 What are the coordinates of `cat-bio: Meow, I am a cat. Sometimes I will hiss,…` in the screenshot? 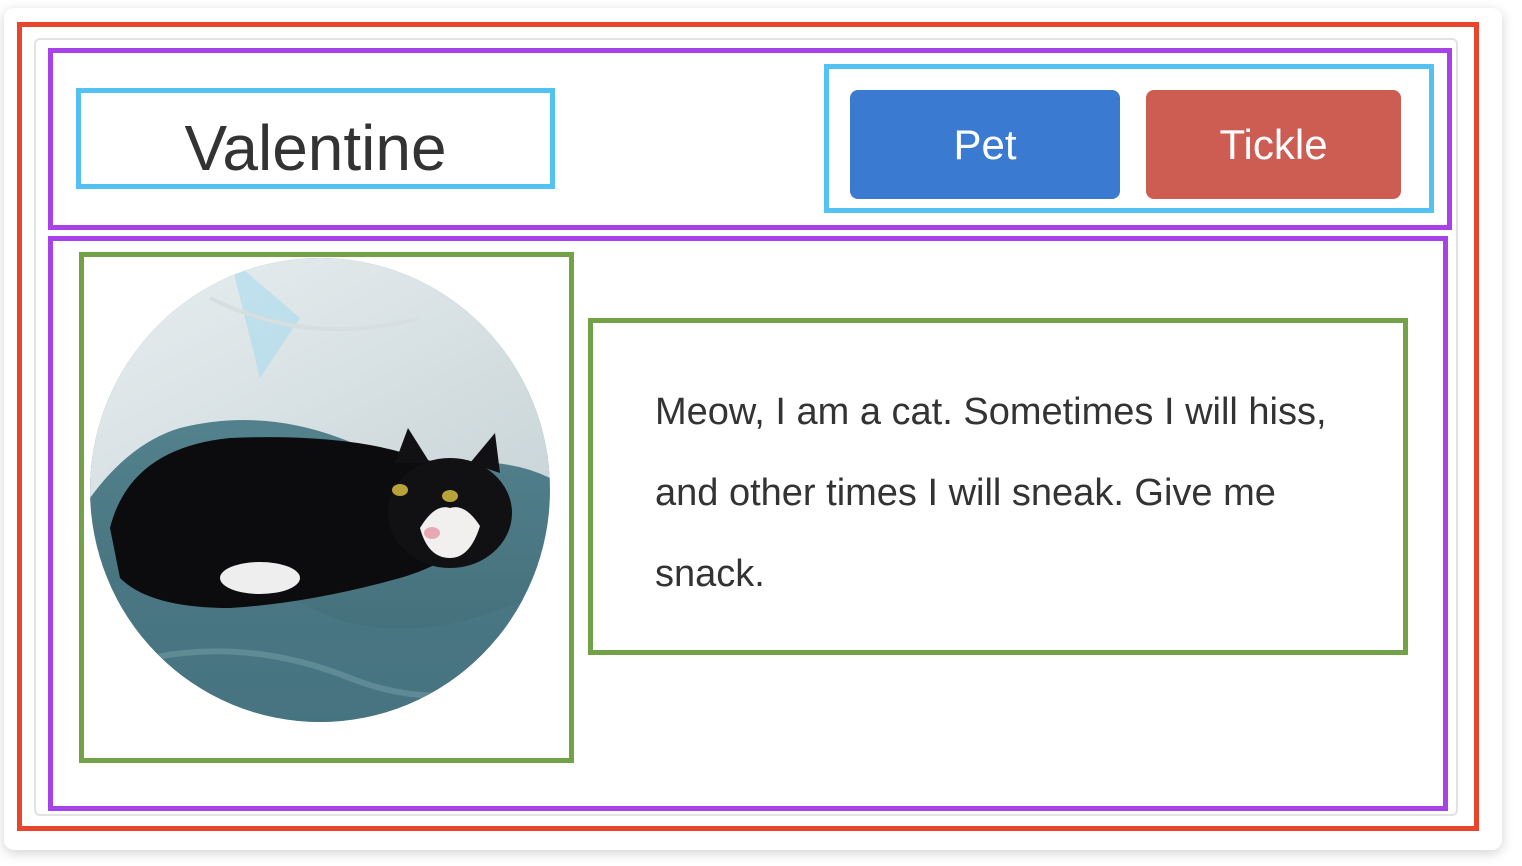 It's located at (991, 493).